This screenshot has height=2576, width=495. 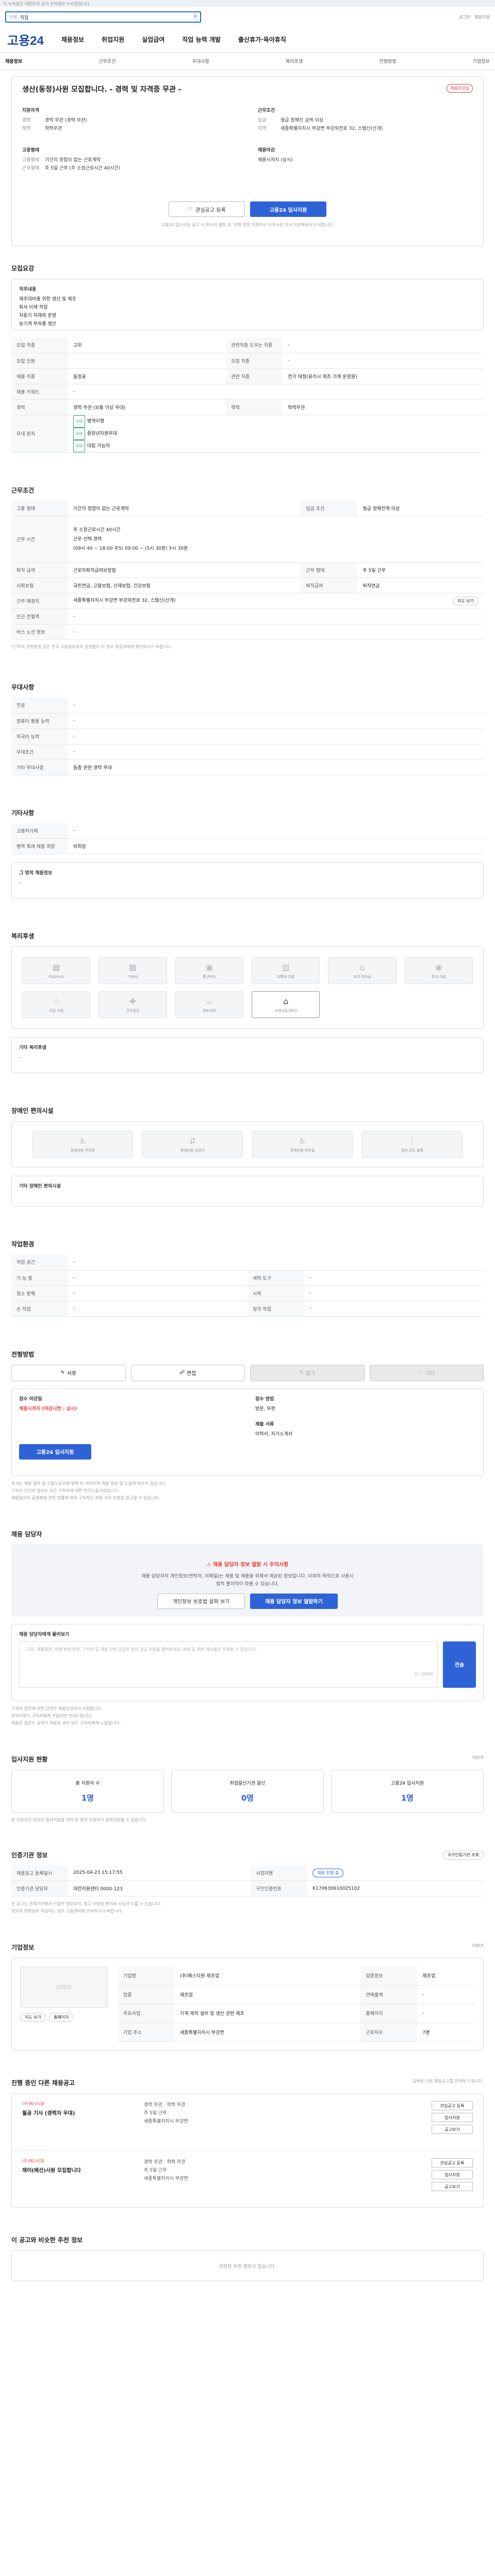 What do you see at coordinates (79, 2112) in the screenshot?
I see `job-title-link: 월공 기사 (경력자 우대)` at bounding box center [79, 2112].